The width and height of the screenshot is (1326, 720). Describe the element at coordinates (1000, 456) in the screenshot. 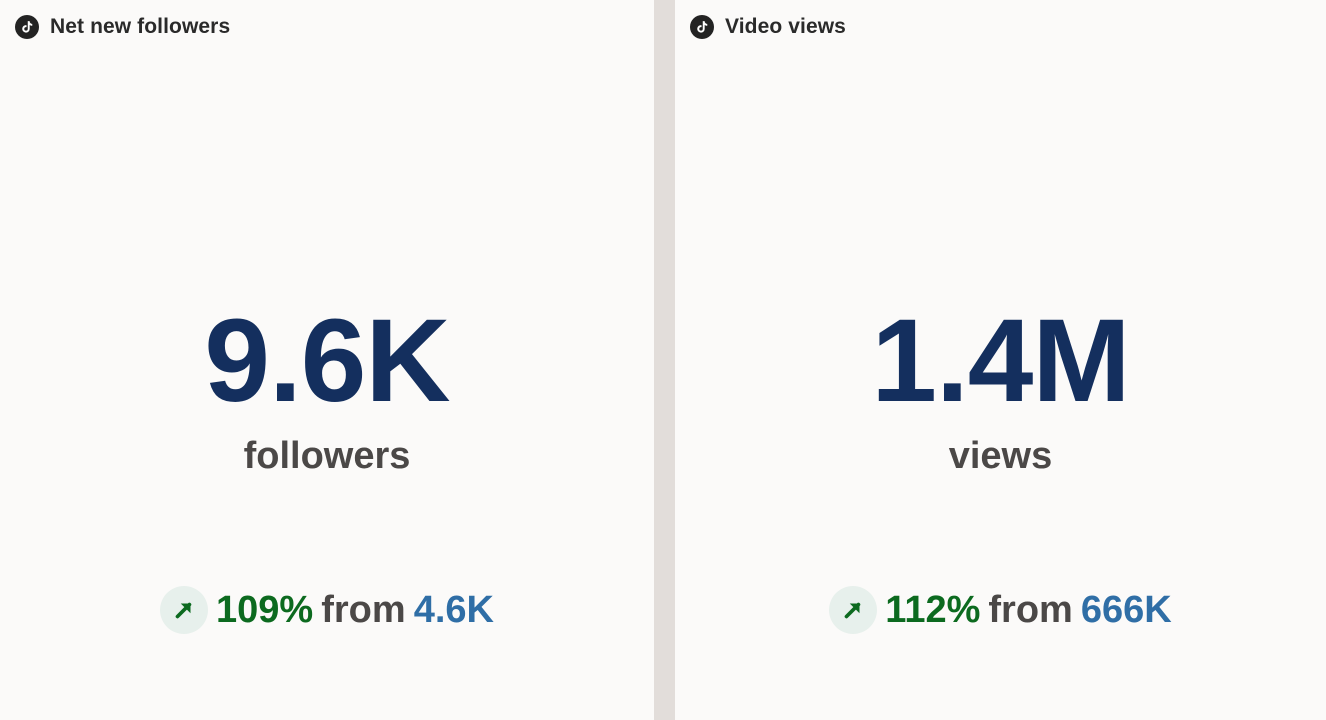

I see `metric-unit: views` at that location.